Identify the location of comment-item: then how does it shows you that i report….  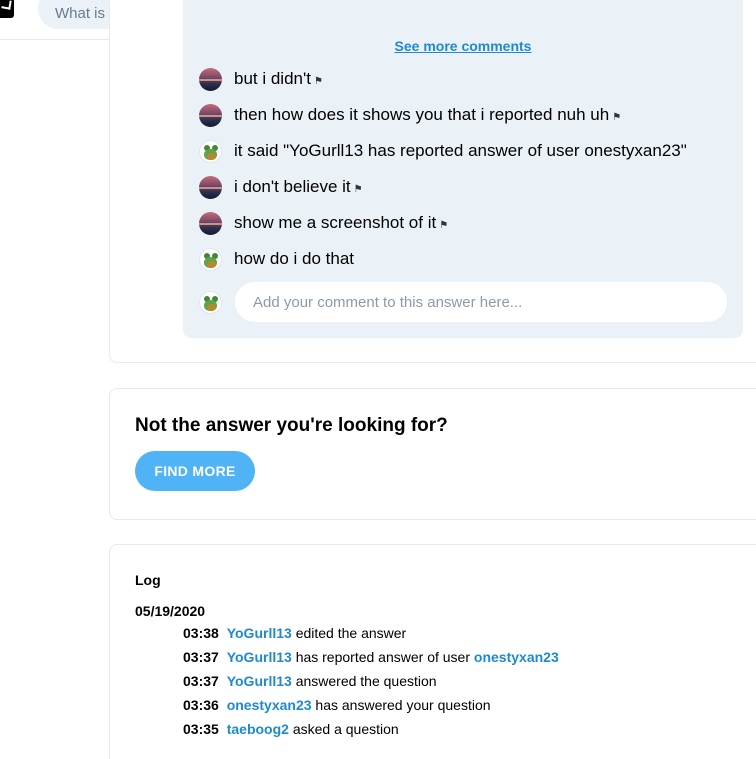
(410, 115).